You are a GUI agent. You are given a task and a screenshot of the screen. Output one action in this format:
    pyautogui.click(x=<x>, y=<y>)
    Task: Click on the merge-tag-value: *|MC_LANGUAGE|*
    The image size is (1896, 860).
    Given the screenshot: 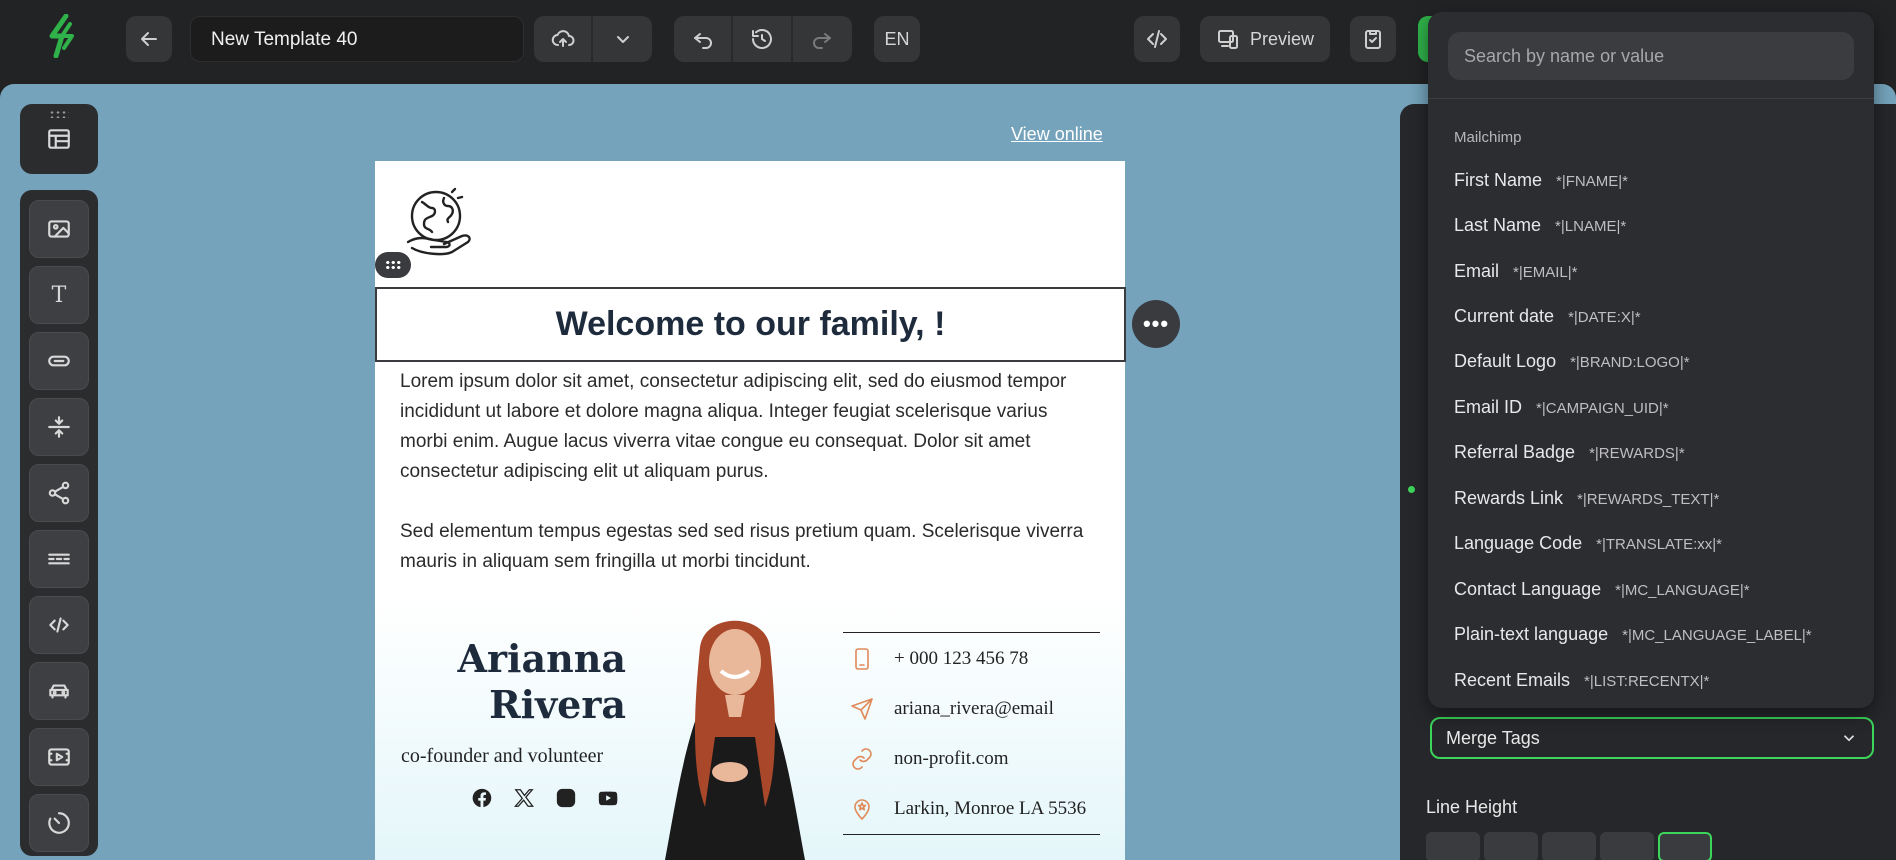 What is the action you would take?
    pyautogui.click(x=1682, y=590)
    